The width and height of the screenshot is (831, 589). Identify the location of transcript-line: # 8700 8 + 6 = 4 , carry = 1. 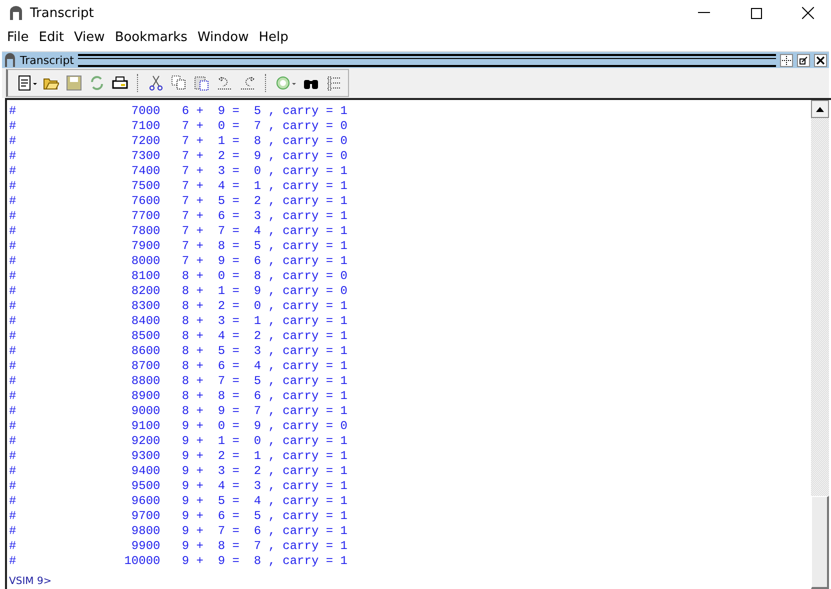
(178, 366).